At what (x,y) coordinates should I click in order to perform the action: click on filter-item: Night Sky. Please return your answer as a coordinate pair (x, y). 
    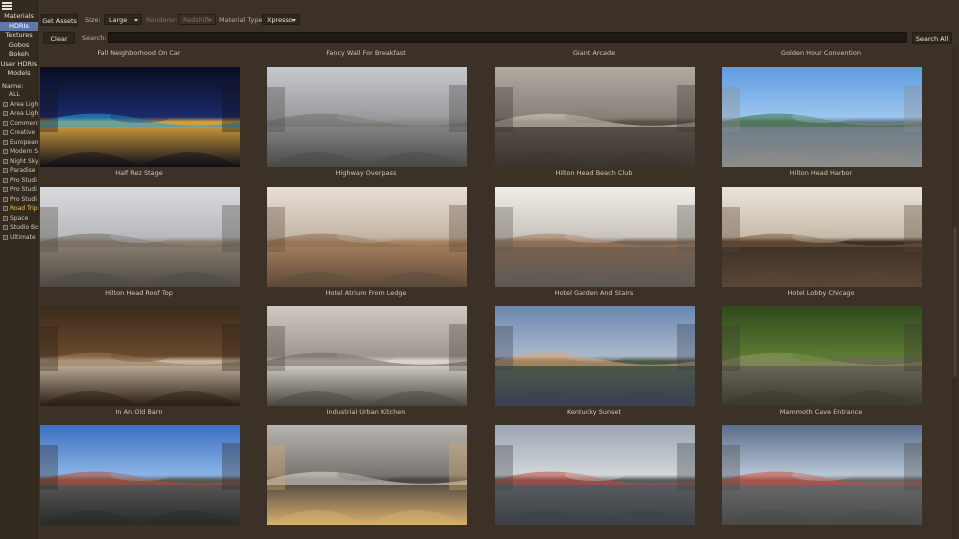
    Looking at the image, I should click on (19, 162).